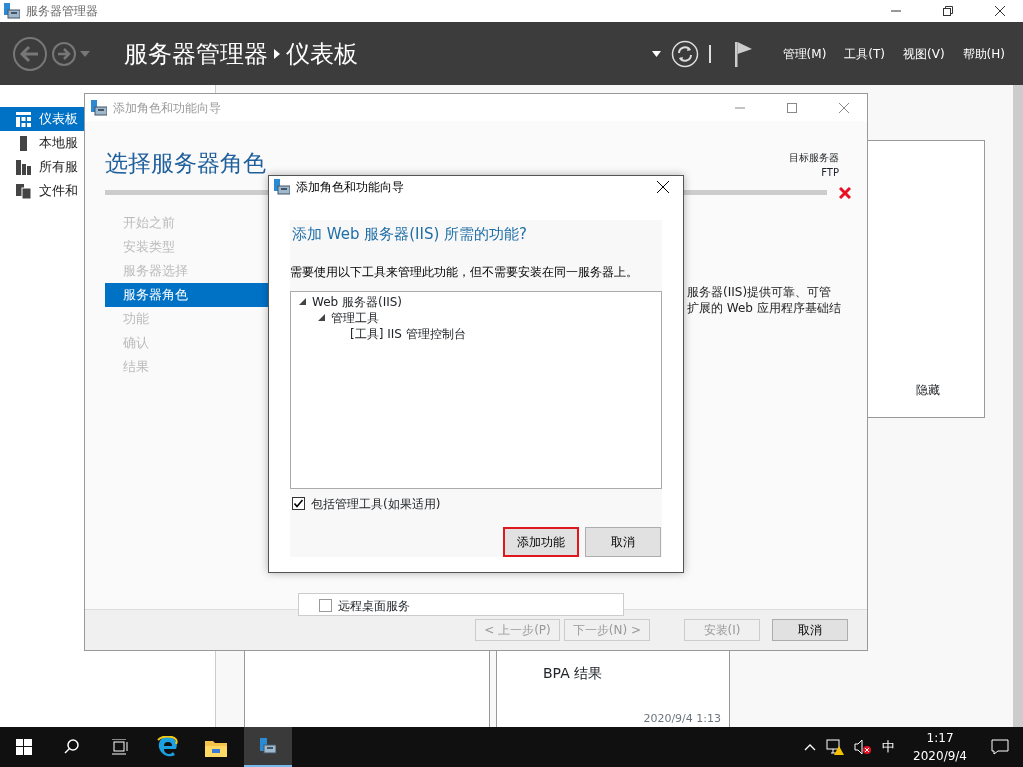  I want to click on back-button, so click(30, 53).